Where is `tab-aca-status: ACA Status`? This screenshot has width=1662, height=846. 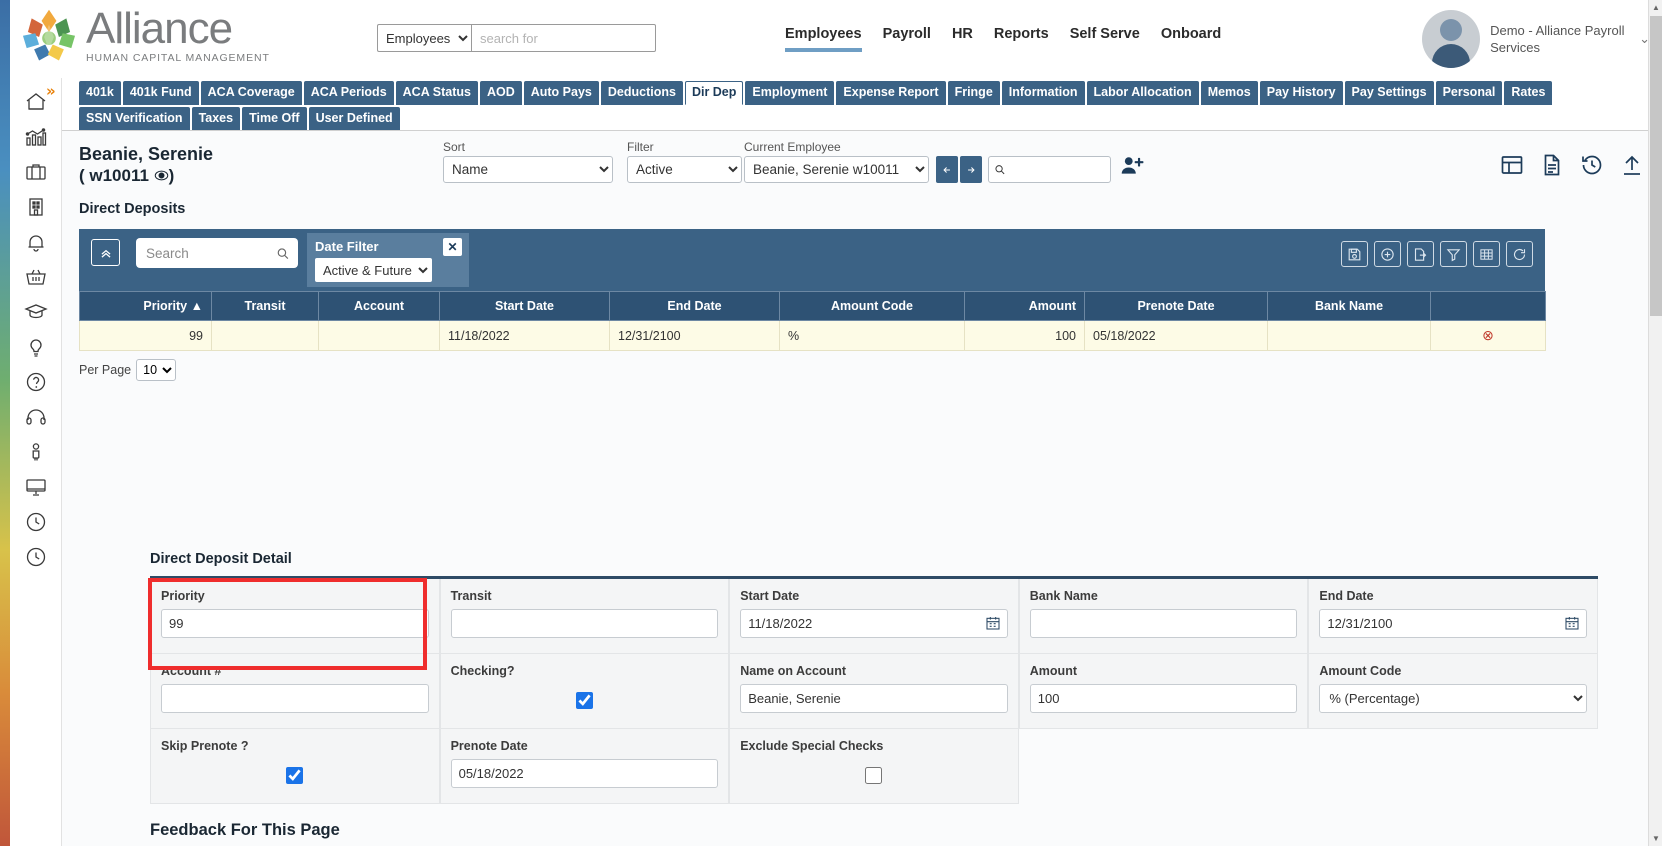
tab-aca-status: ACA Status is located at coordinates (436, 93).